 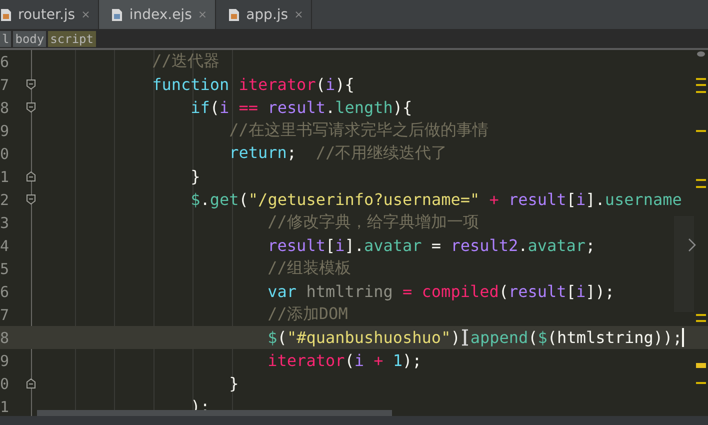 I want to click on horizontal-scrollbar, so click(x=214, y=413).